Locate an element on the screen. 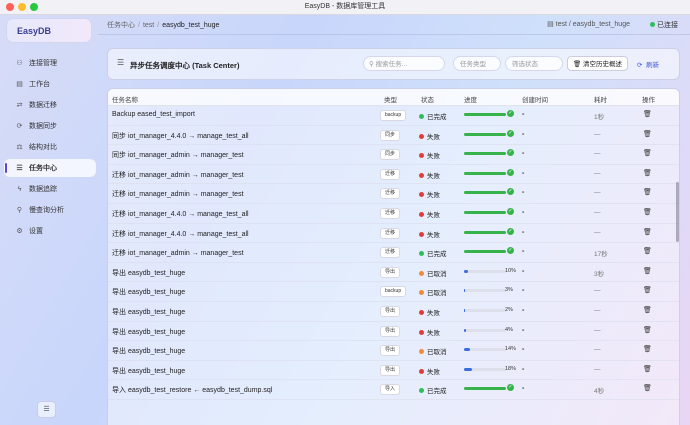  type-badge: 迁移 is located at coordinates (390, 174).